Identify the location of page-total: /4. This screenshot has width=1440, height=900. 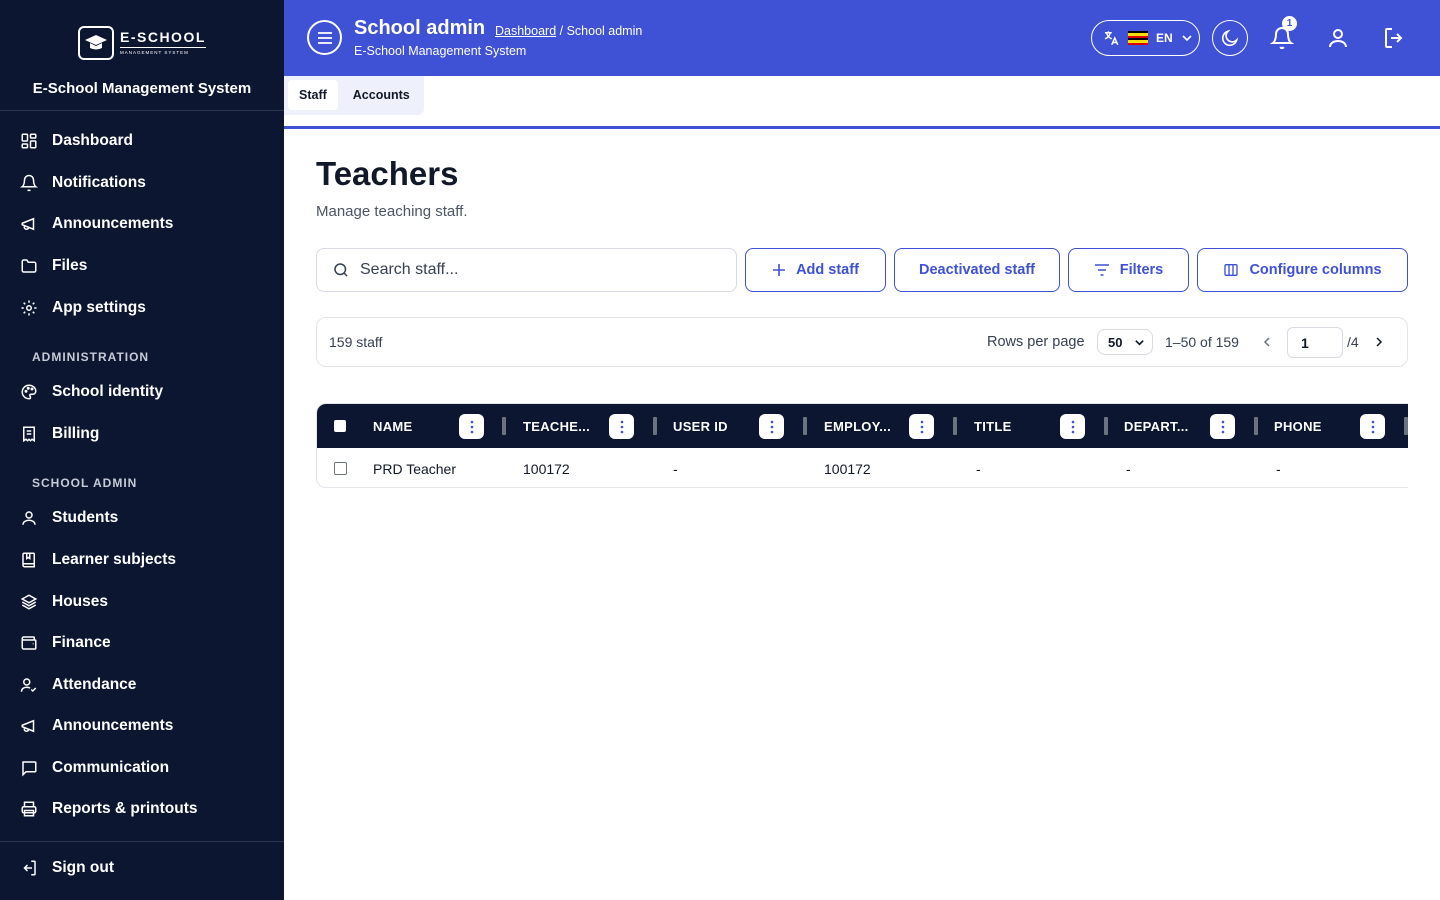
(1353, 342).